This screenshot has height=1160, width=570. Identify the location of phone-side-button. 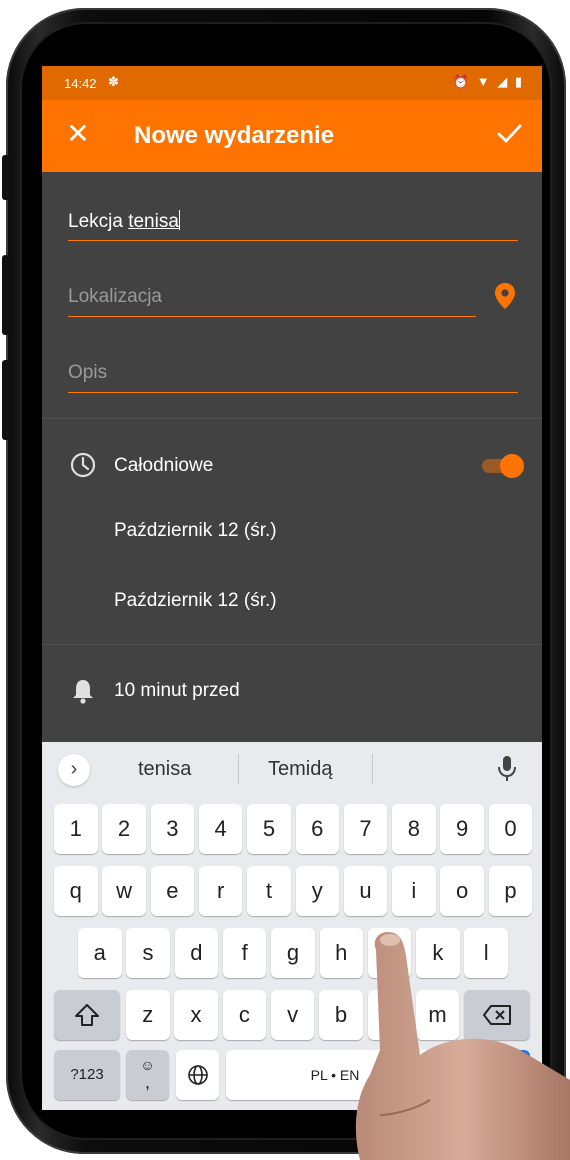
(6, 177).